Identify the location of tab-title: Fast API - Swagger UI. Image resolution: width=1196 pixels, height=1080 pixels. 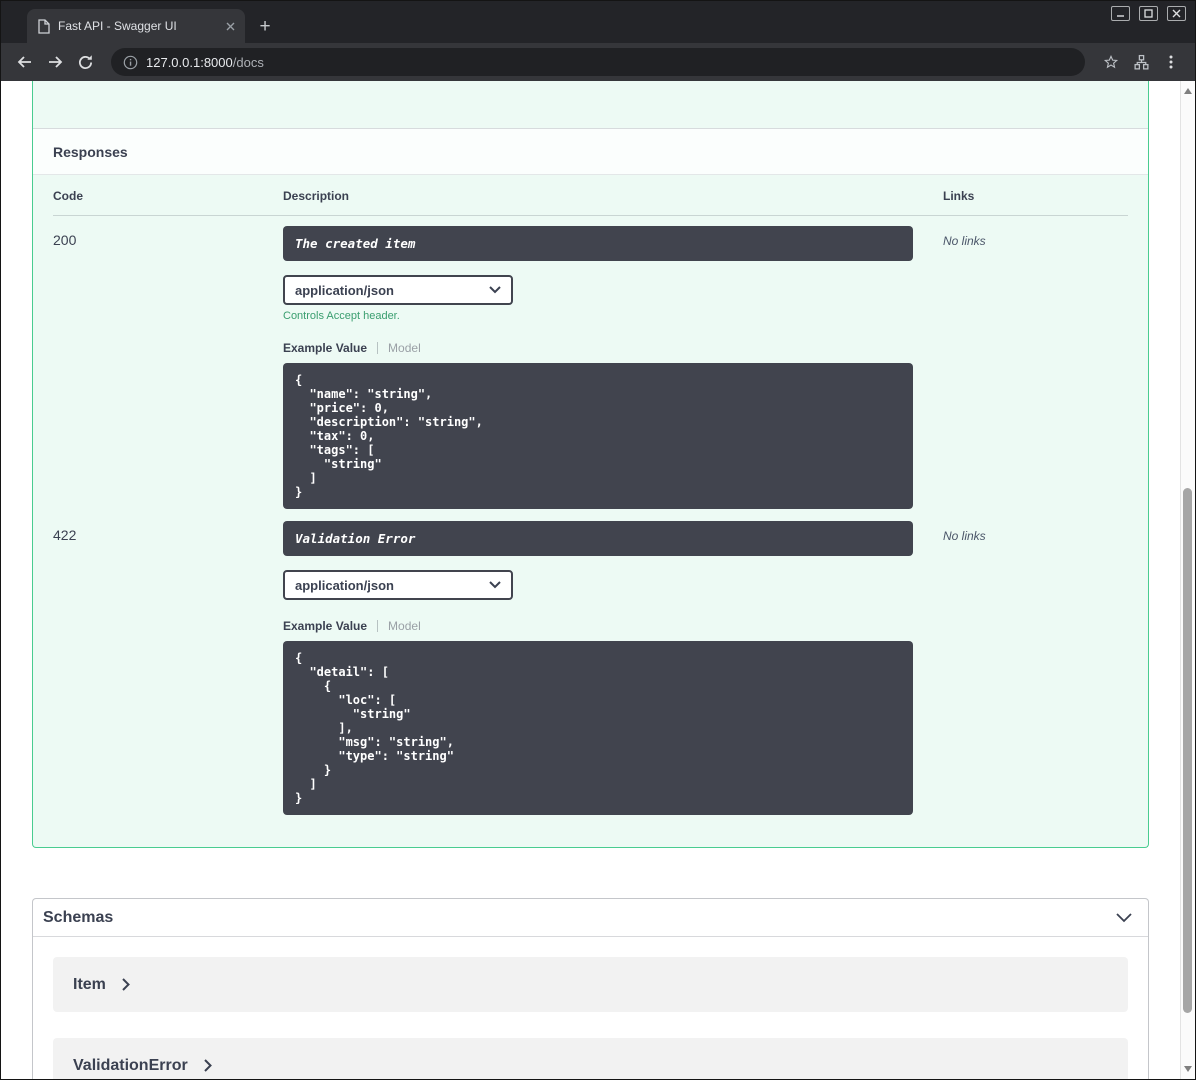
(117, 26).